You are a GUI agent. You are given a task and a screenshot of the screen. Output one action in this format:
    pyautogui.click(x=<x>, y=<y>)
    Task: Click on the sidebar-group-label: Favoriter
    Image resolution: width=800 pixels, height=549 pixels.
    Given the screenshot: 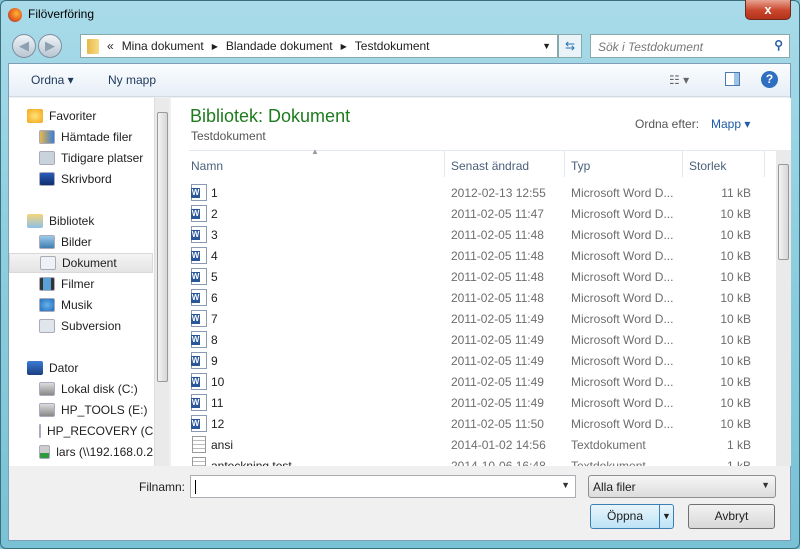 What is the action you would take?
    pyautogui.click(x=73, y=116)
    